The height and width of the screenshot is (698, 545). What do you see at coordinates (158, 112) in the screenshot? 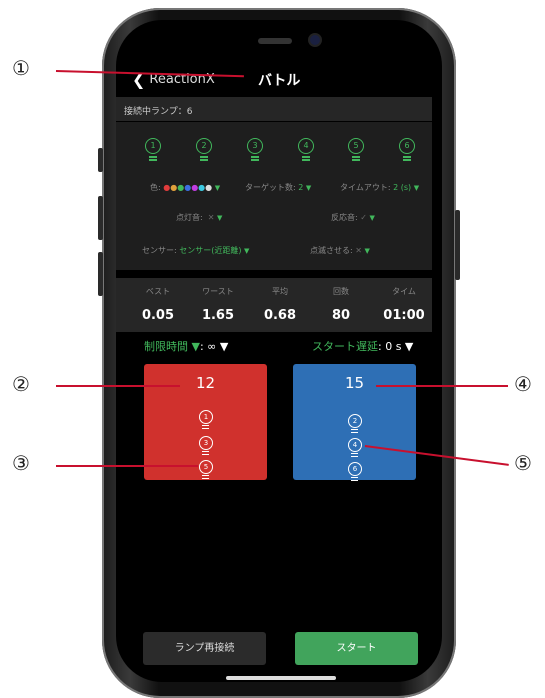
I see `connected-lamps-label: 接続中ランプ：6` at bounding box center [158, 112].